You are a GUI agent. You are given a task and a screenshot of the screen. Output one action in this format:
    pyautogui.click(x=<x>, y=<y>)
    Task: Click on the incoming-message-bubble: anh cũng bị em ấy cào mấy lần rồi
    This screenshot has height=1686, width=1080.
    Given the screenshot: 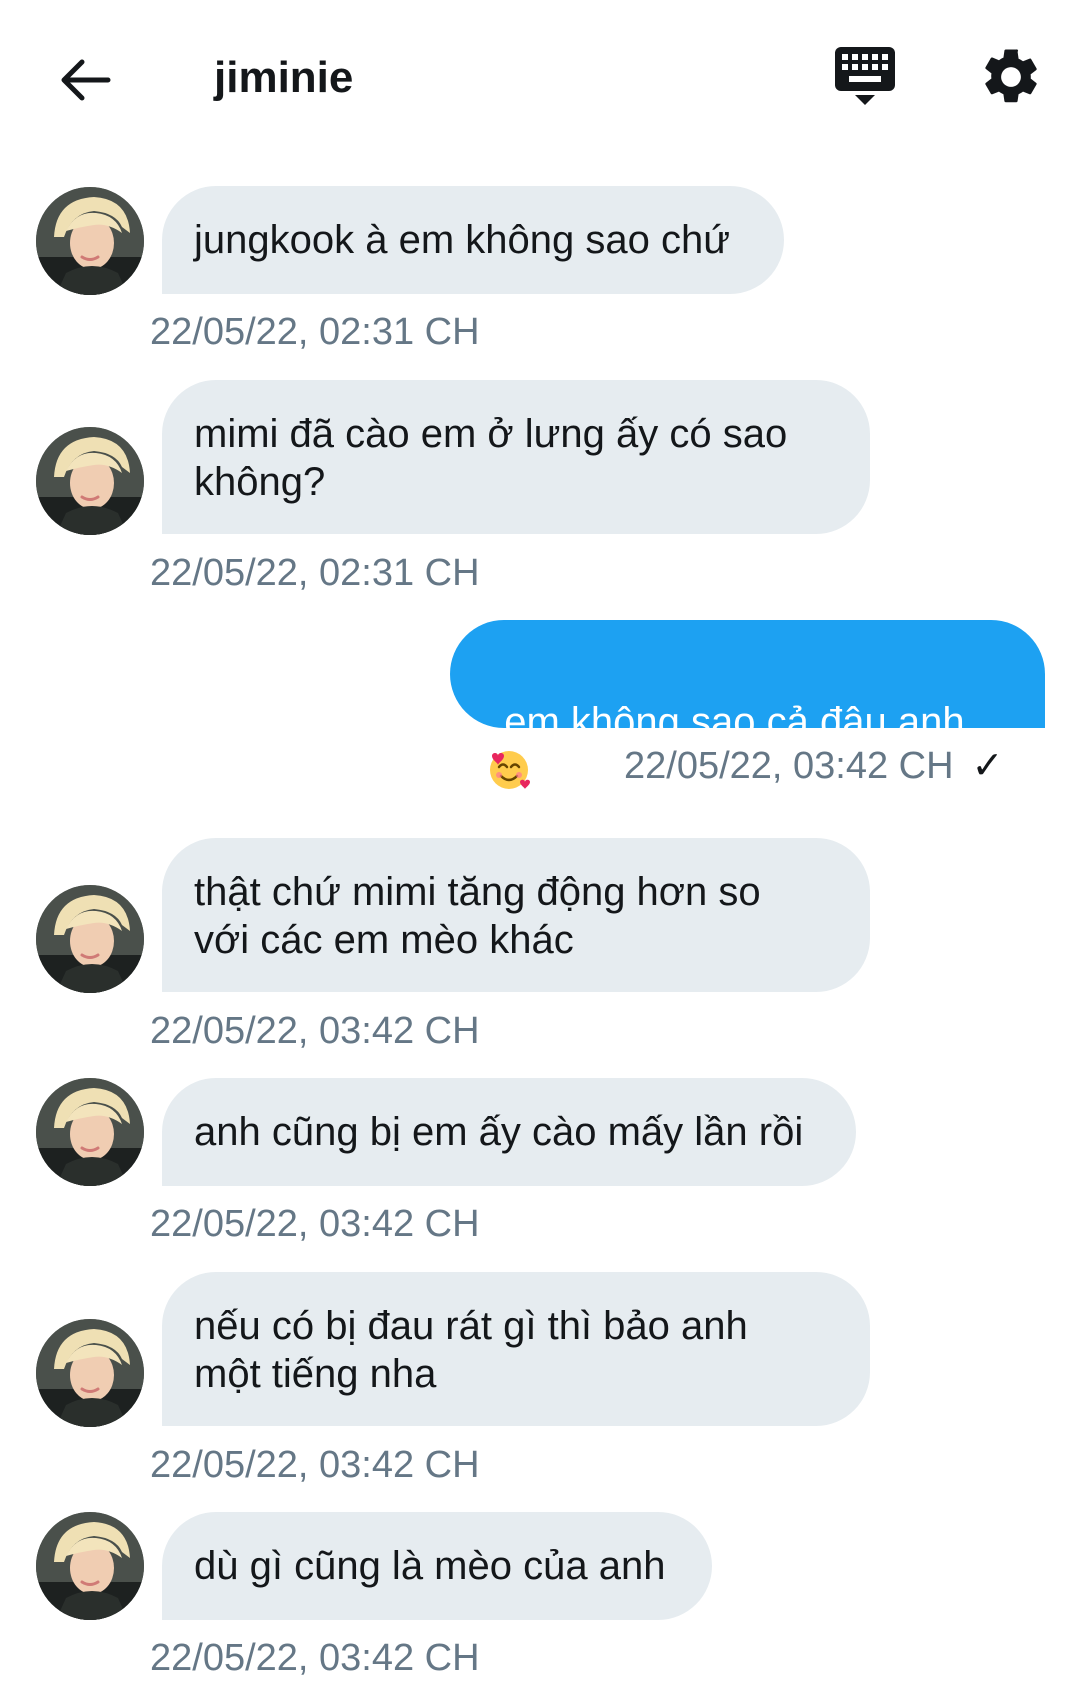 What is the action you would take?
    pyautogui.click(x=509, y=1132)
    